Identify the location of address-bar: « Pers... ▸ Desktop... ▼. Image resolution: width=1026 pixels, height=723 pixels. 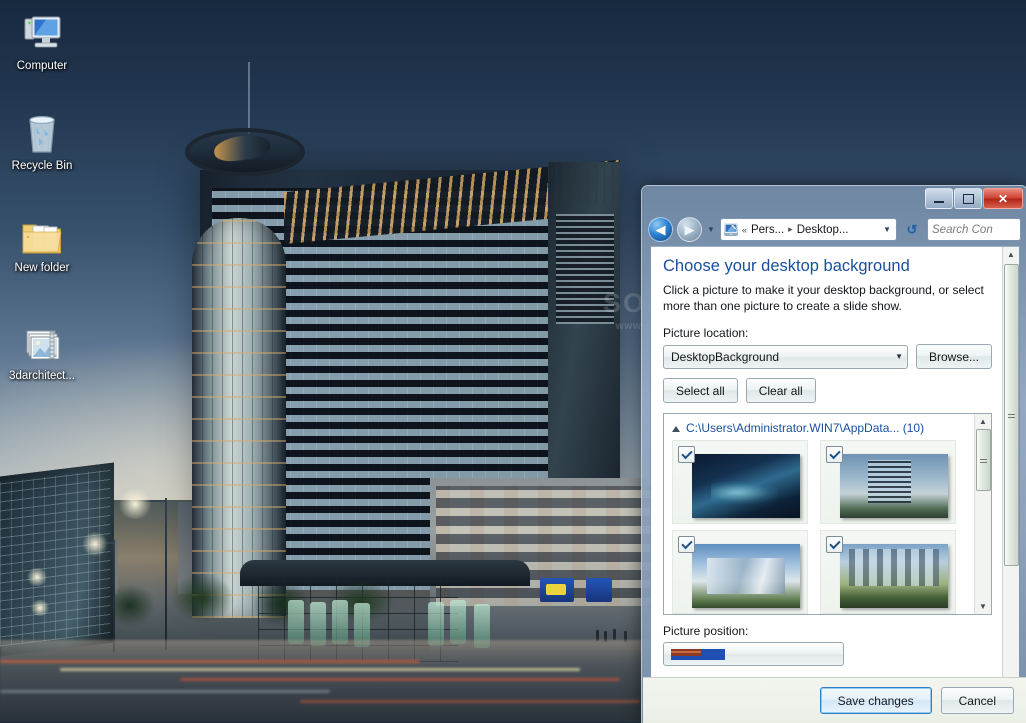
(808, 229).